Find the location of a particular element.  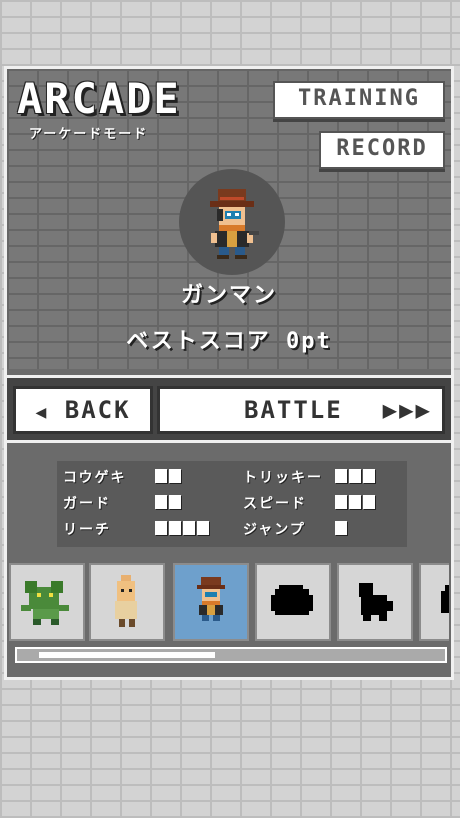

forward-arrows-icon: ▶▶▶ is located at coordinates (407, 410).